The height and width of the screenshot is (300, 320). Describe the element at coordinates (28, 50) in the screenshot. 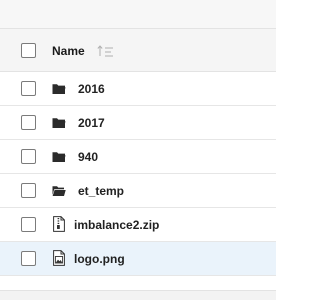

I see `select-all-checkbox` at that location.